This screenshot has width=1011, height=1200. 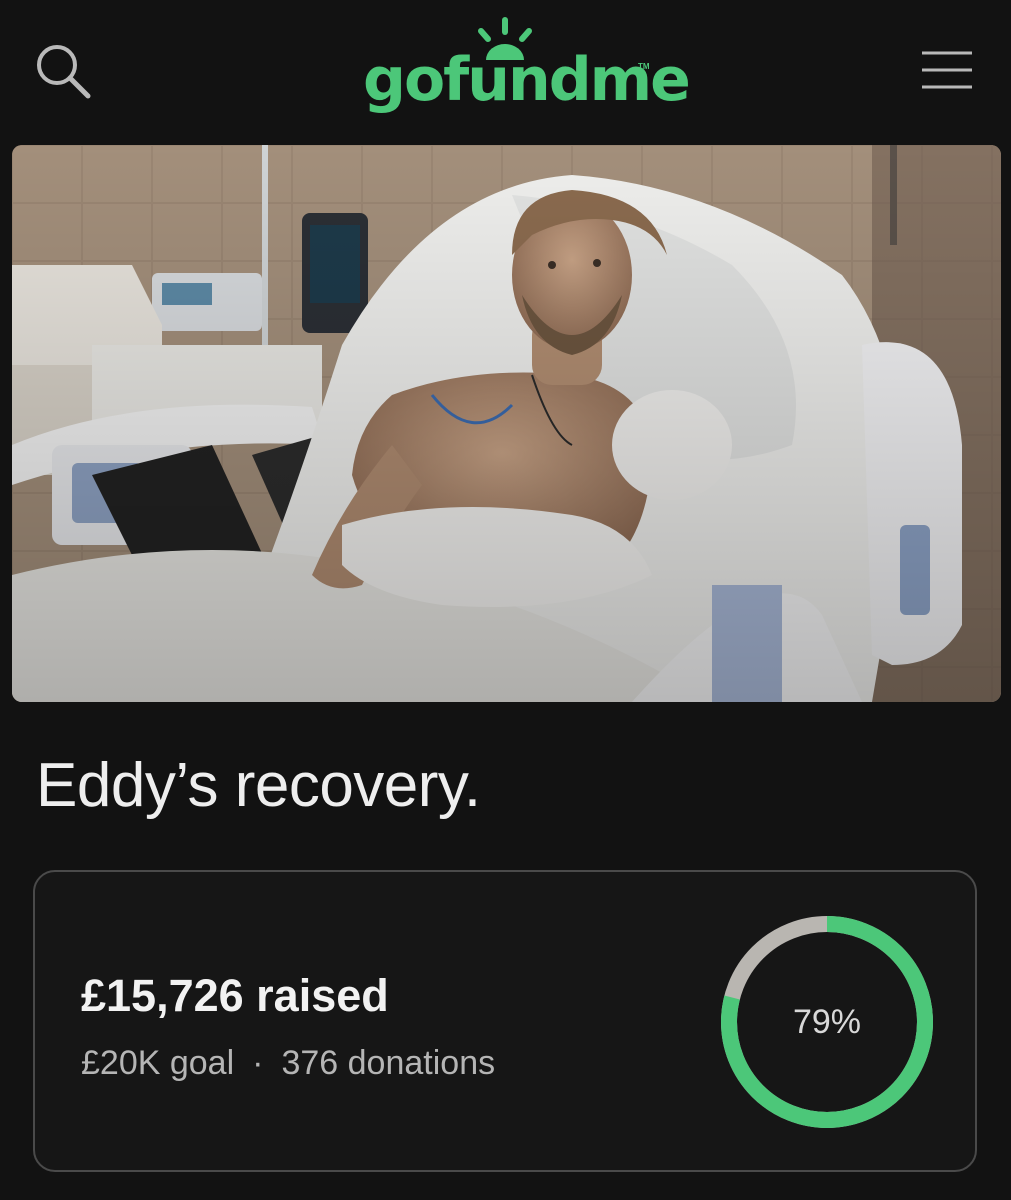 What do you see at coordinates (527, 80) in the screenshot?
I see `logo-wordmark: gofundme` at bounding box center [527, 80].